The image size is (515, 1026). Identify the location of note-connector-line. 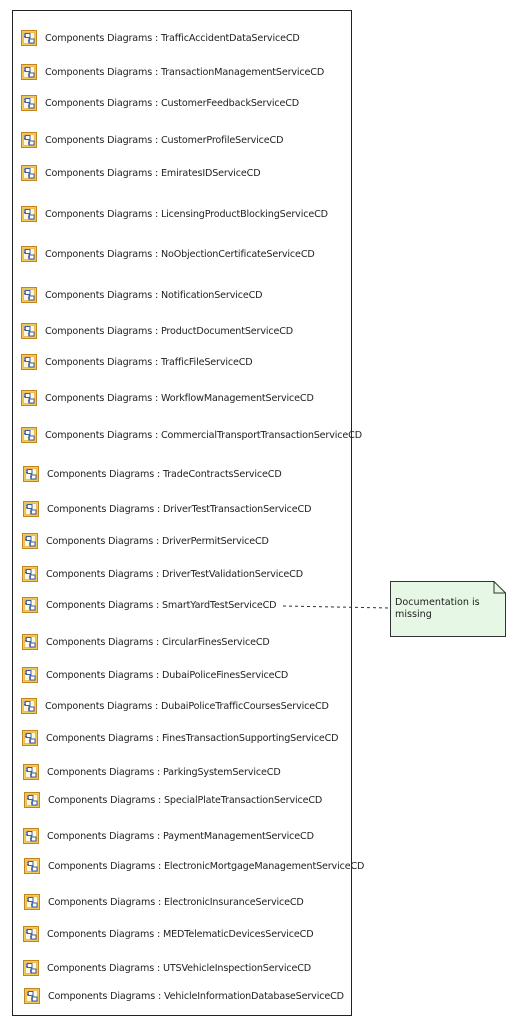
(336, 607).